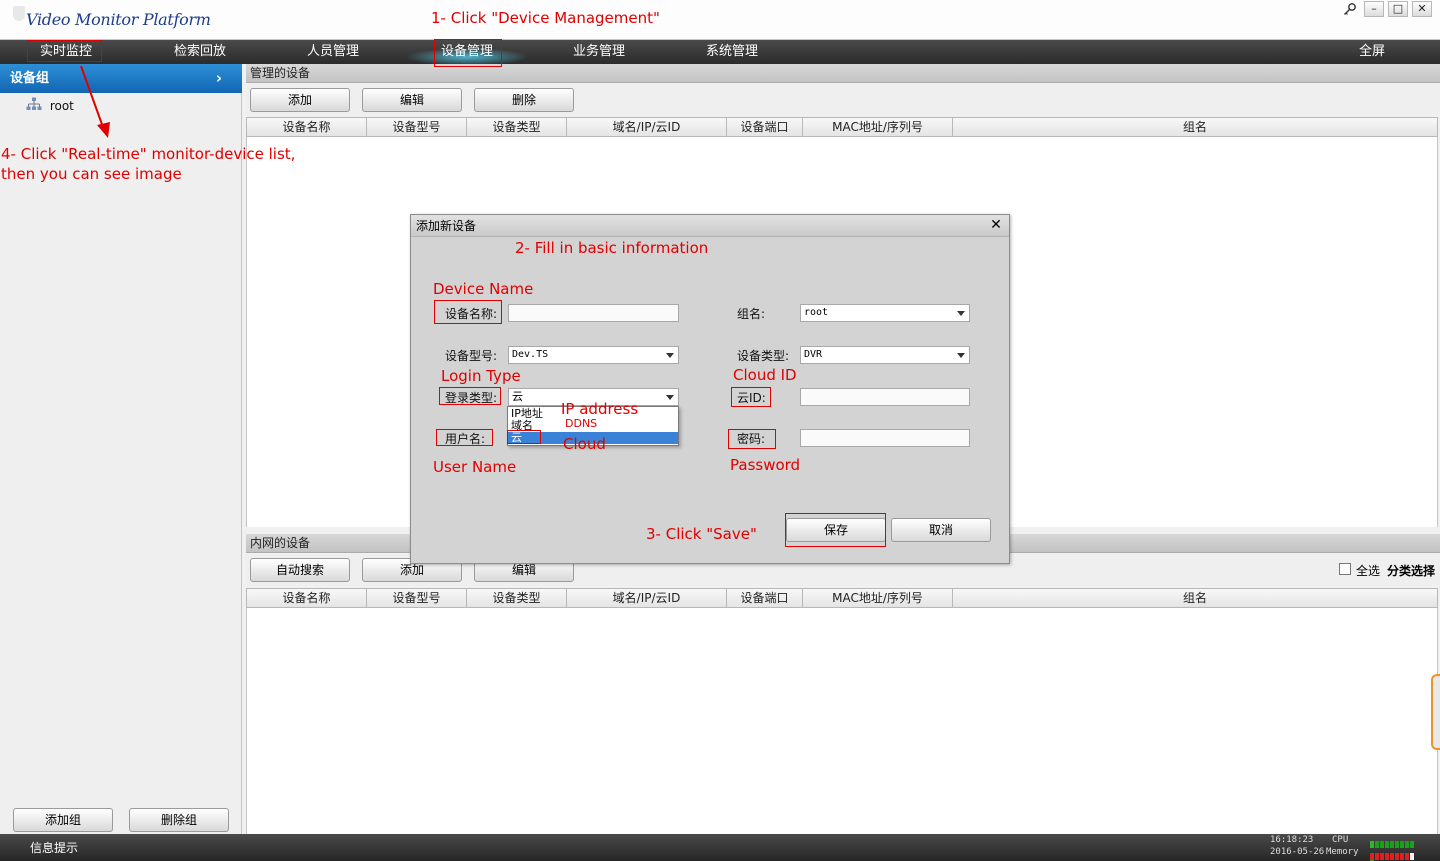  Describe the element at coordinates (1342, 852) in the screenshot. I see `memory-label: Memory` at that location.